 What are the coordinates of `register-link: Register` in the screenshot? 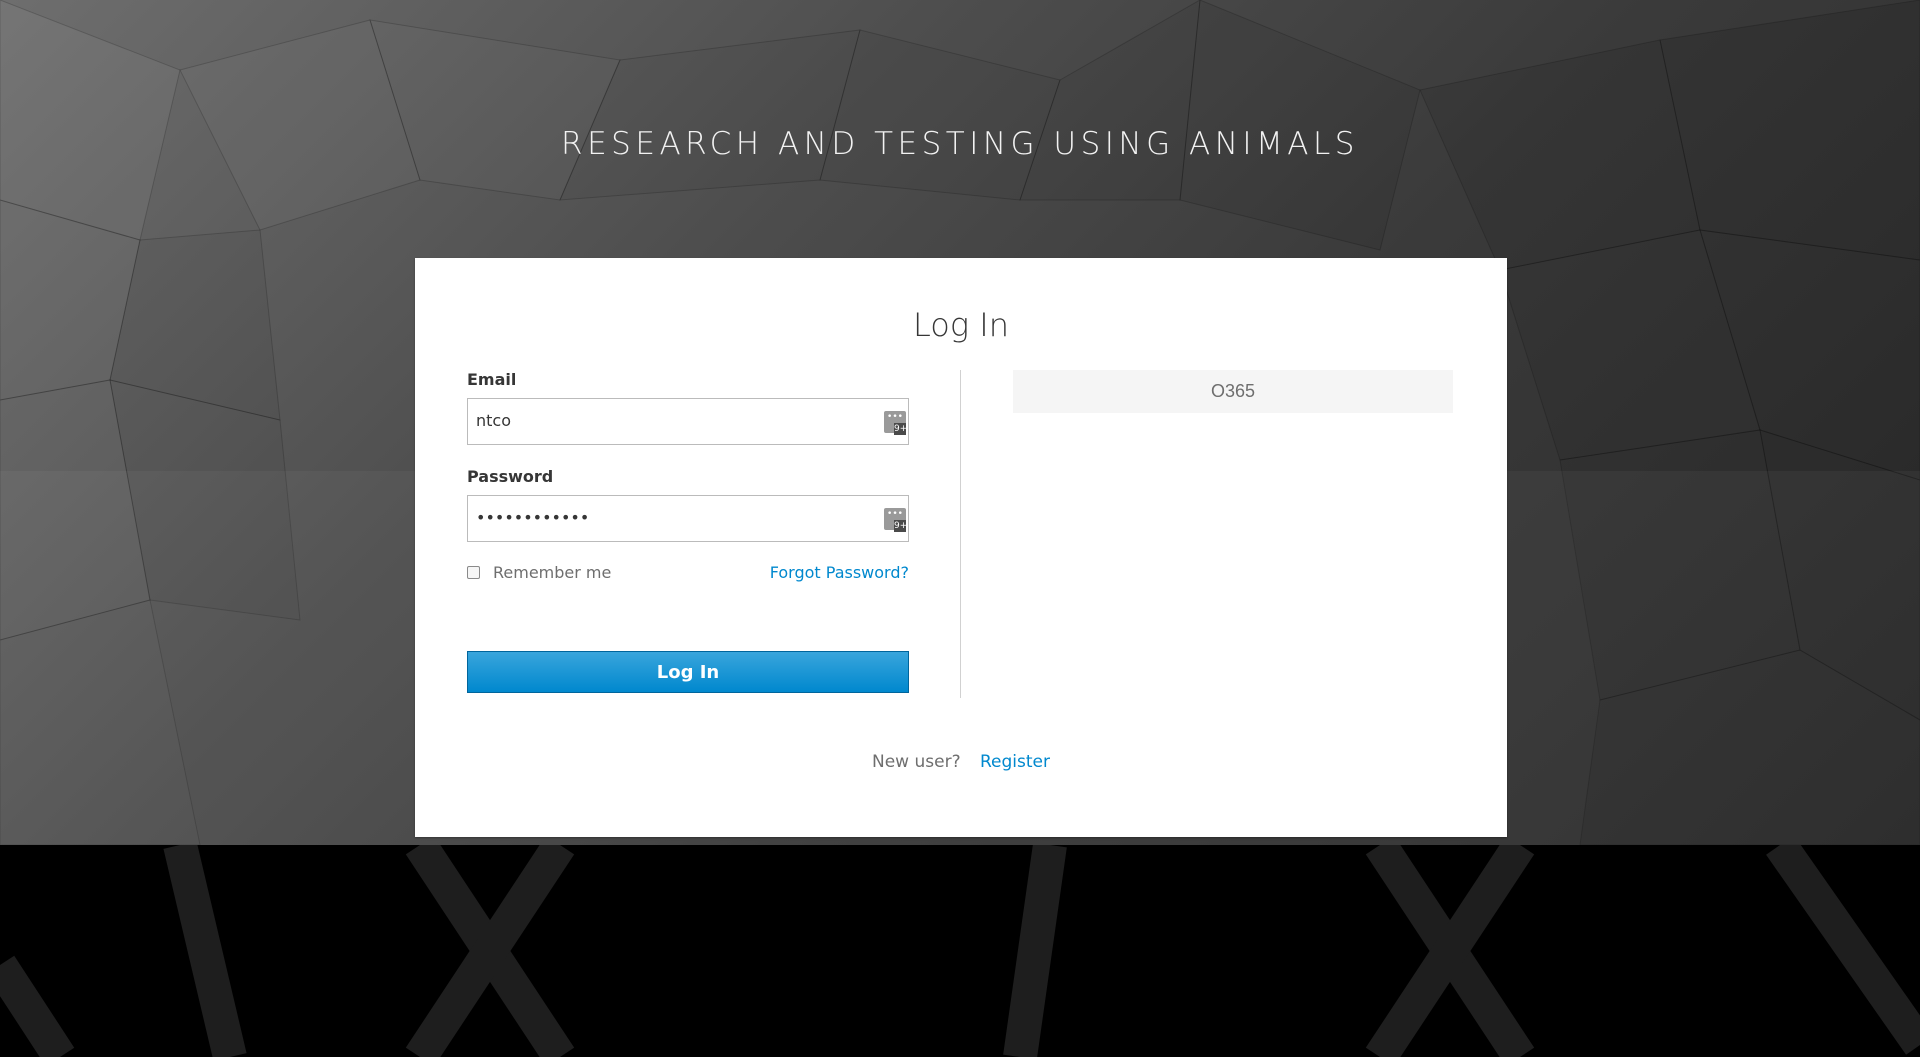 It's located at (1015, 762).